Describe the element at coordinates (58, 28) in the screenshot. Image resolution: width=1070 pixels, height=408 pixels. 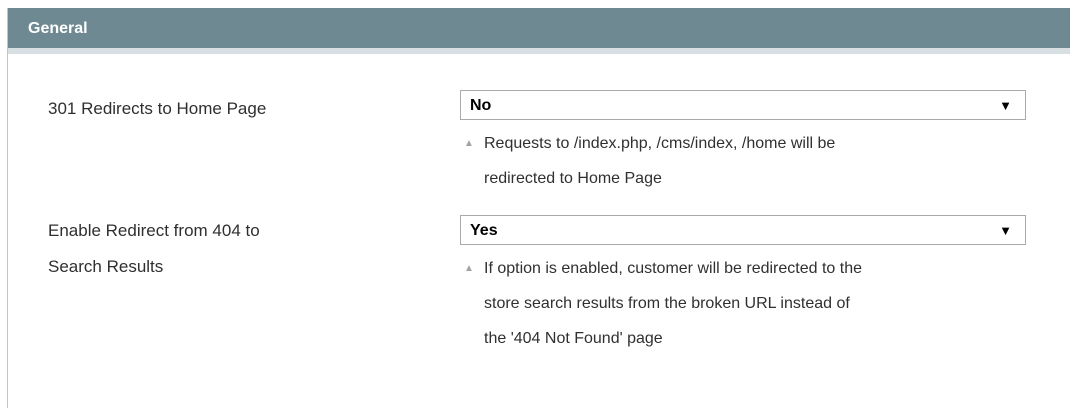
I see `section-title: General` at that location.